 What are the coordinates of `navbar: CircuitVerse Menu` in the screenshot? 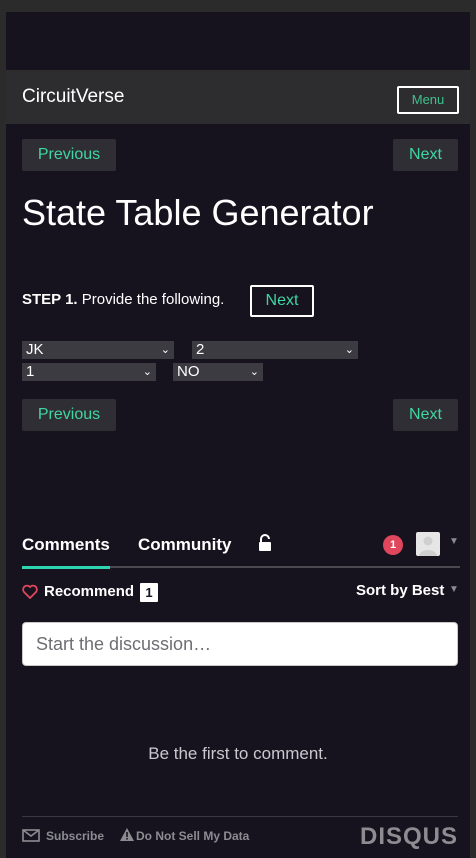 It's located at (238, 97).